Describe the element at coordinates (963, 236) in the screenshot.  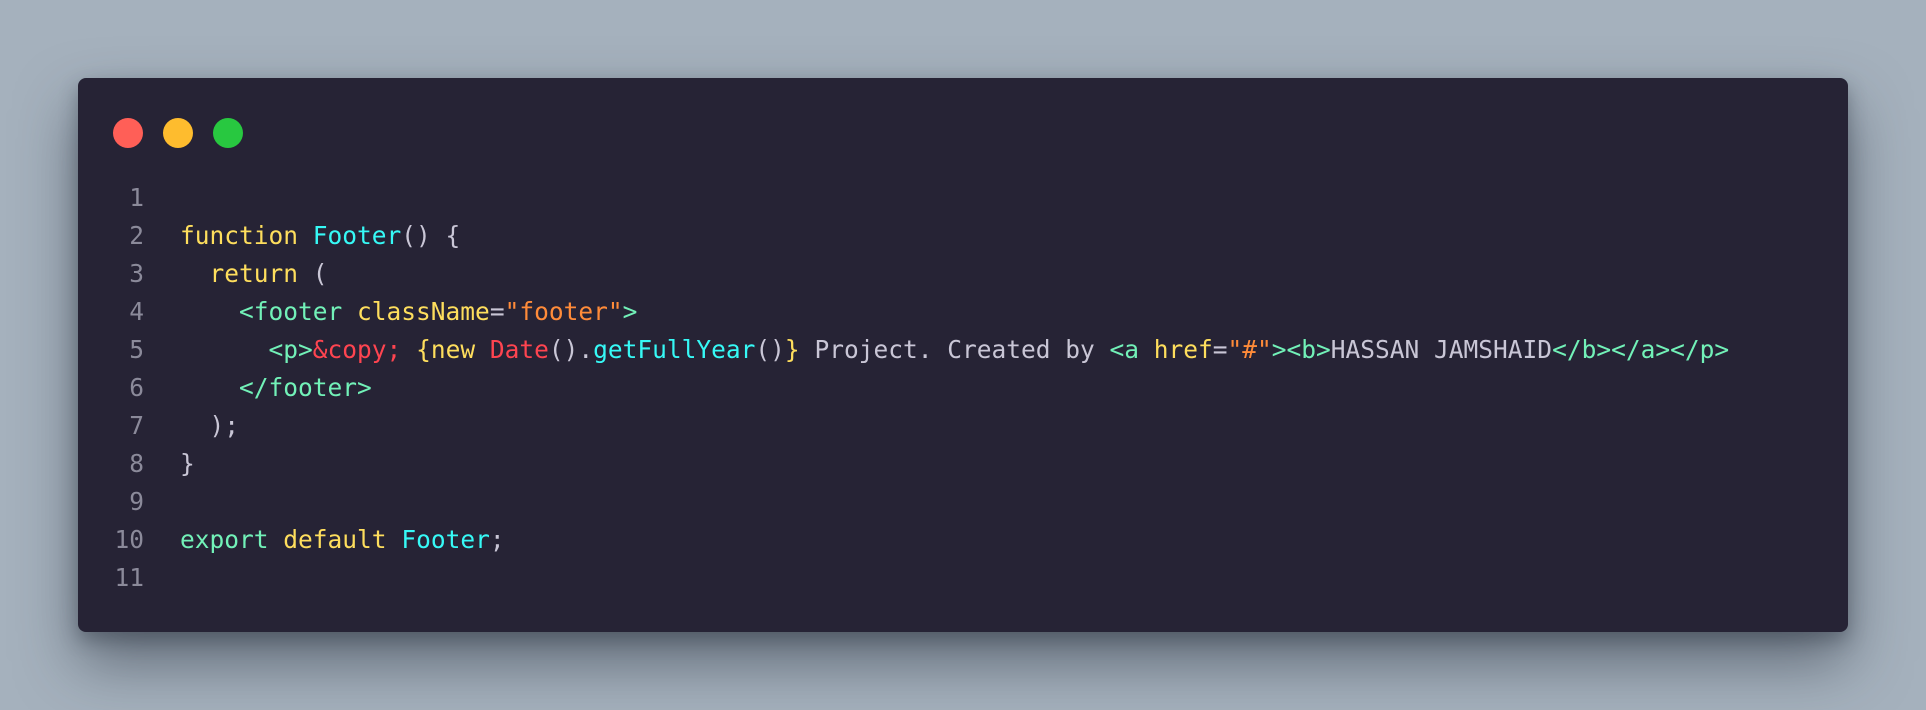
I see `code-line: 2 function Footer() {` at that location.